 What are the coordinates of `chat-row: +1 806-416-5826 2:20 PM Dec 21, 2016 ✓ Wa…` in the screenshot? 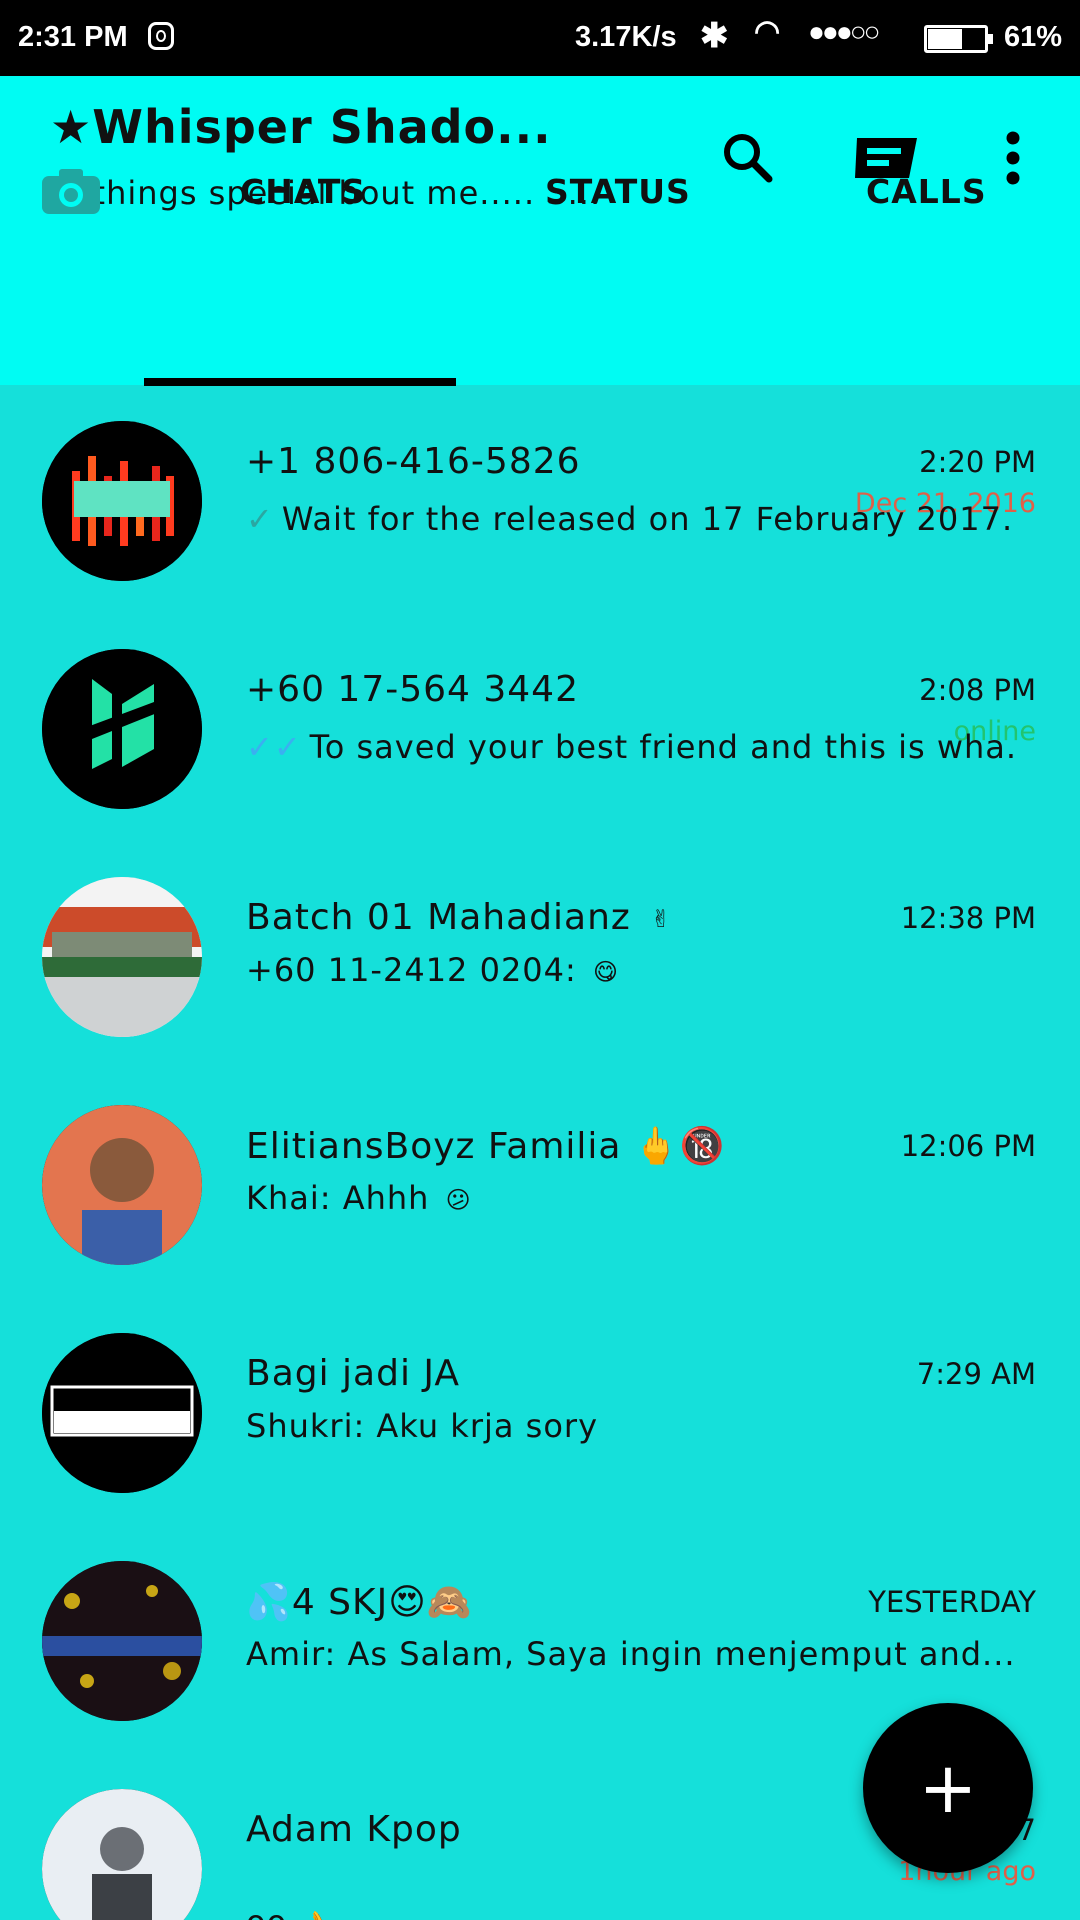 It's located at (540, 499).